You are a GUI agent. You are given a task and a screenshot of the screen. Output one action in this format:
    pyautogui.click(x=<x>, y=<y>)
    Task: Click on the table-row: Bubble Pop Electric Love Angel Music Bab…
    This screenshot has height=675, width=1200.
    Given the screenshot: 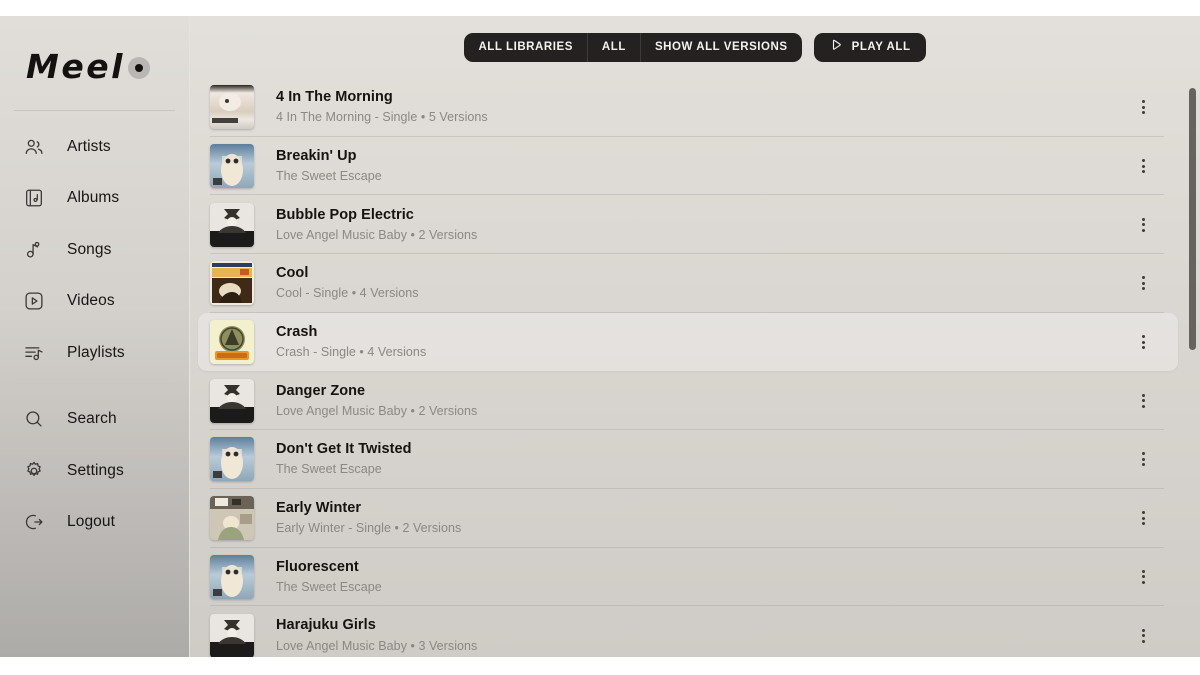 What is the action you would take?
    pyautogui.click(x=688, y=225)
    